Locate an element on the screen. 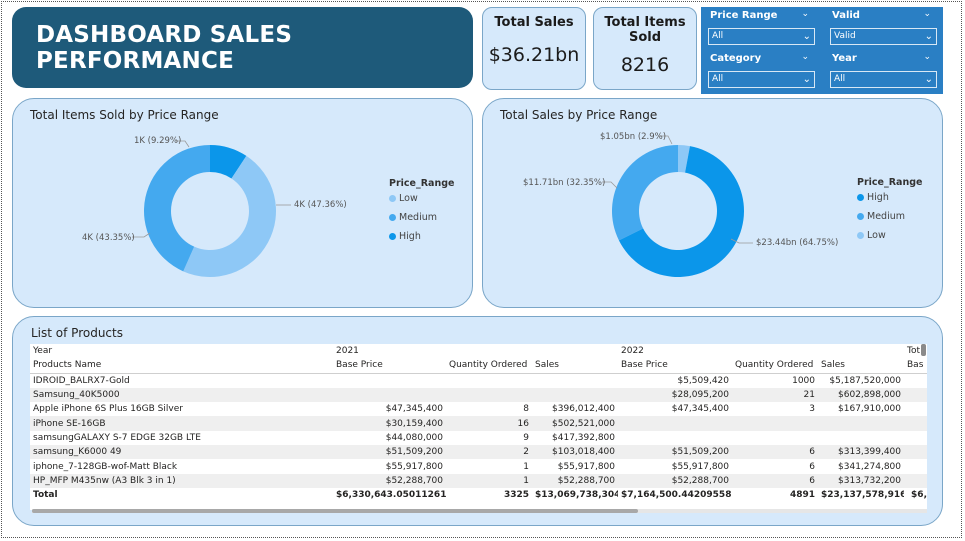  year-slicer: Year ⌄ All ⌄ is located at coordinates (881, 71).